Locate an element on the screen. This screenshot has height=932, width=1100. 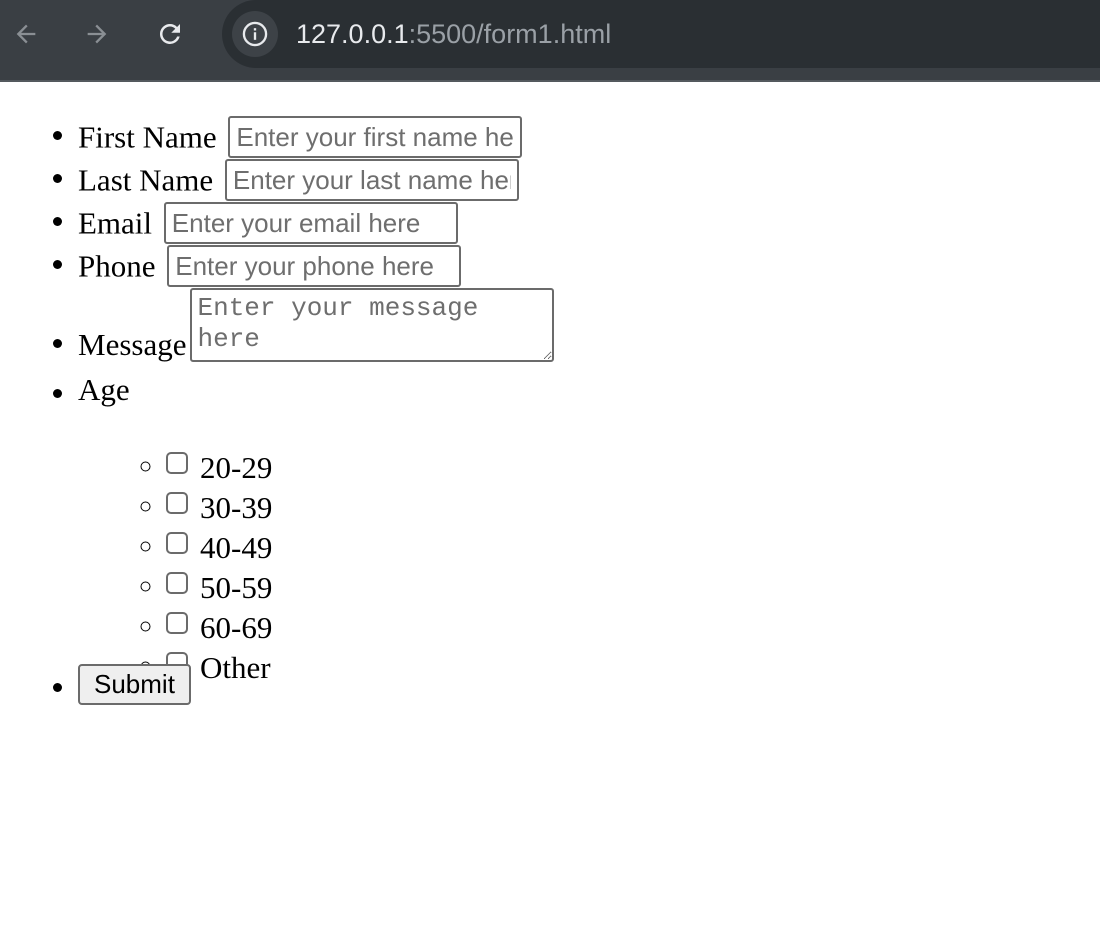
url-text: 127.0.0.1:5500/form1.html is located at coordinates (453, 34).